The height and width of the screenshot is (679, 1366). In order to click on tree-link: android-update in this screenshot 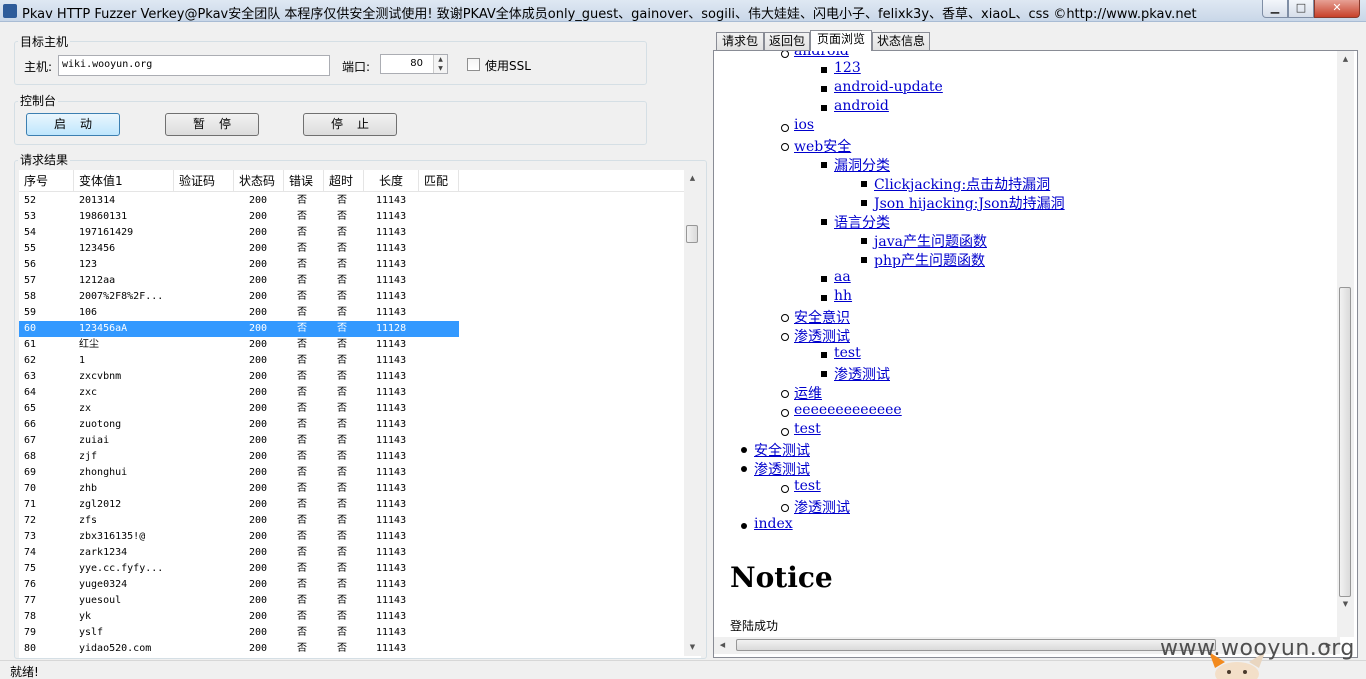, I will do `click(888, 87)`.